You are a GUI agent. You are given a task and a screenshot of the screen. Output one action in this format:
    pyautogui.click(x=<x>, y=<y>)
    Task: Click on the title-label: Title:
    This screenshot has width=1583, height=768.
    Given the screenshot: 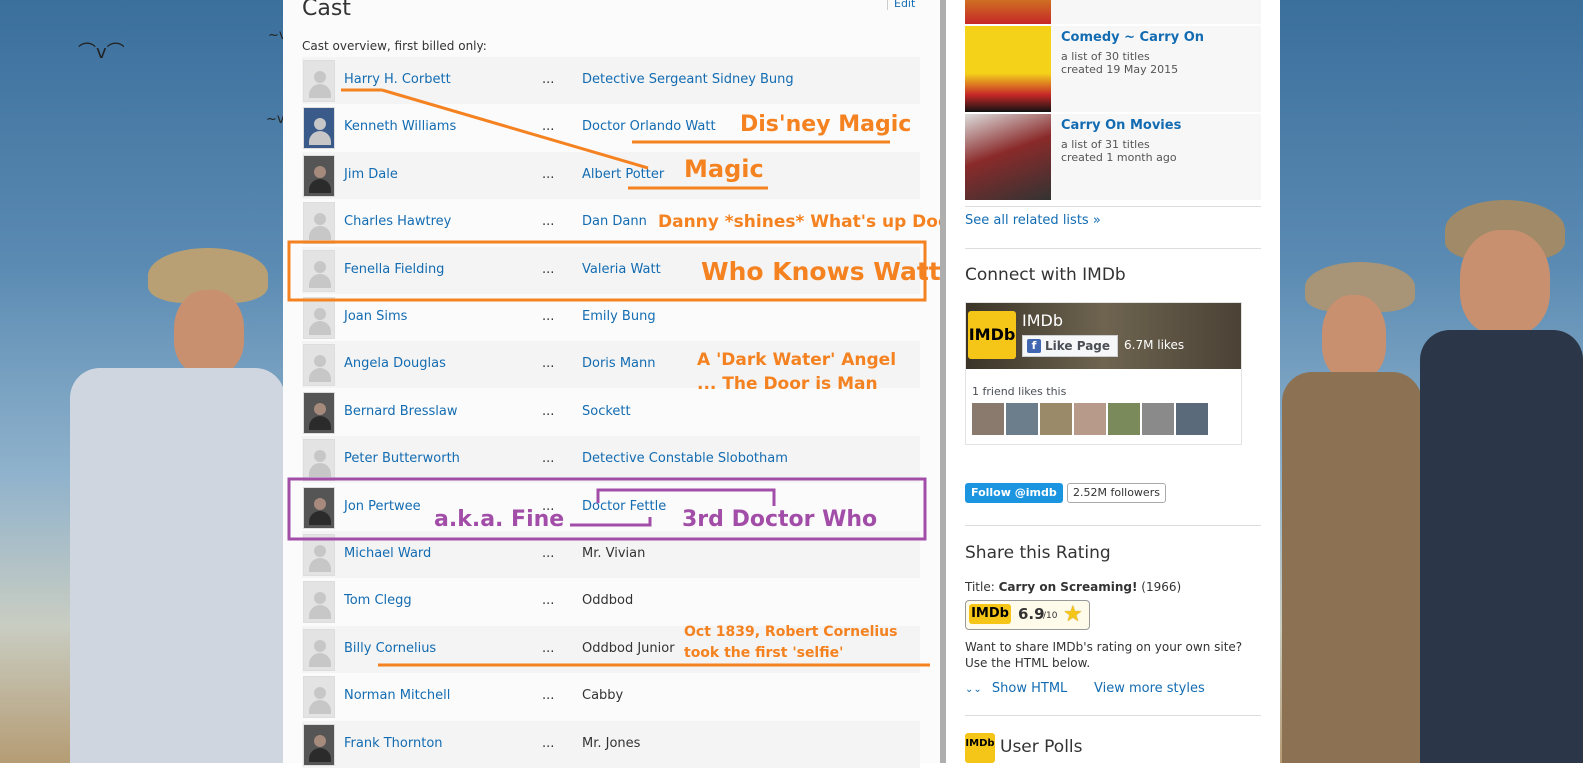 What is the action you would take?
    pyautogui.click(x=980, y=587)
    